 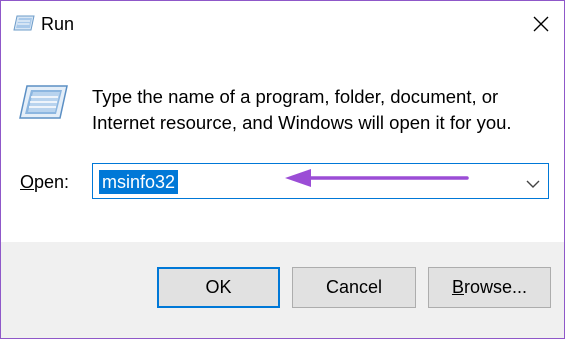 I want to click on cancel-button: Cancel, so click(x=354, y=287).